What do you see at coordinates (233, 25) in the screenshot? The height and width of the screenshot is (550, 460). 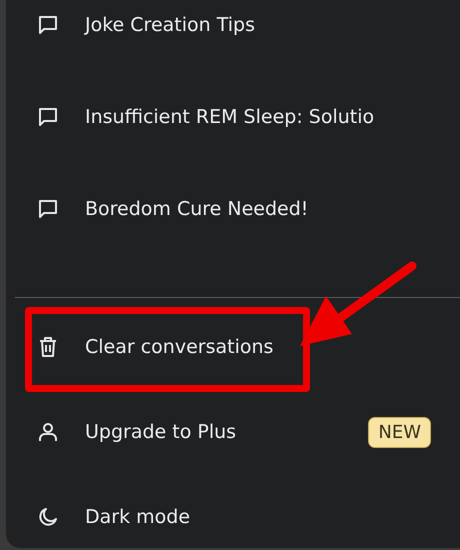 I see `conversation-item: Joke Creation Tips` at bounding box center [233, 25].